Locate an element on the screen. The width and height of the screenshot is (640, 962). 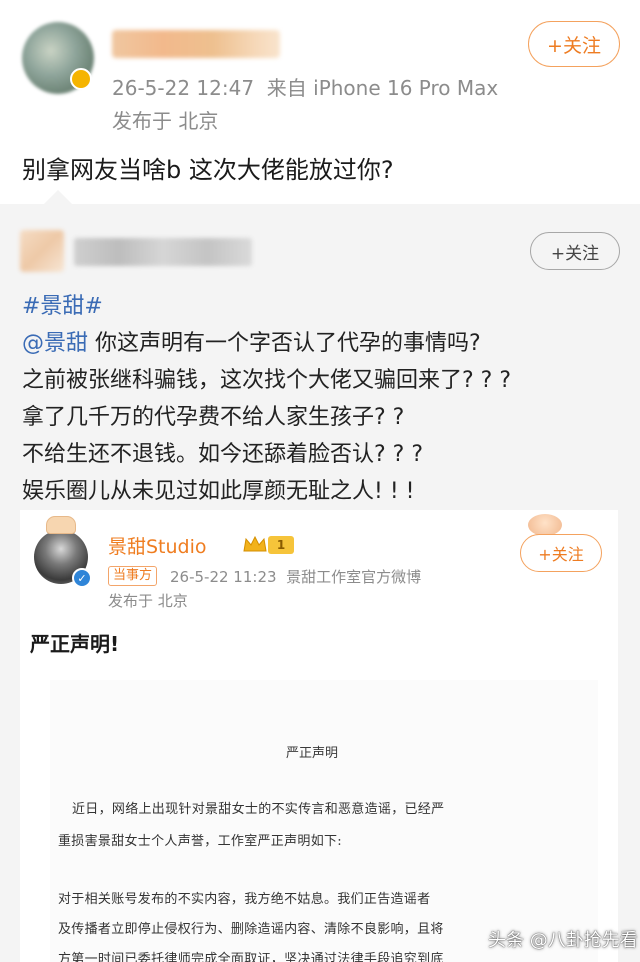
statement-p2-line3: 方第一时间已委托律师完成全面取证，坚决通过法律手段追究到底 is located at coordinates (251, 957).